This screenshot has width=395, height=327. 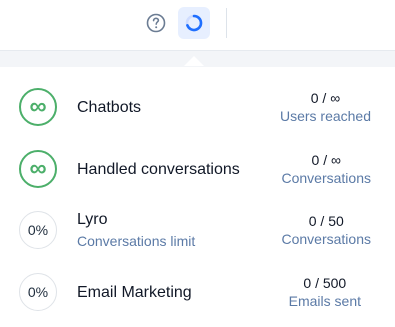 What do you see at coordinates (301, 107) in the screenshot?
I see `usage-value: 0 / ∞ Users reached` at bounding box center [301, 107].